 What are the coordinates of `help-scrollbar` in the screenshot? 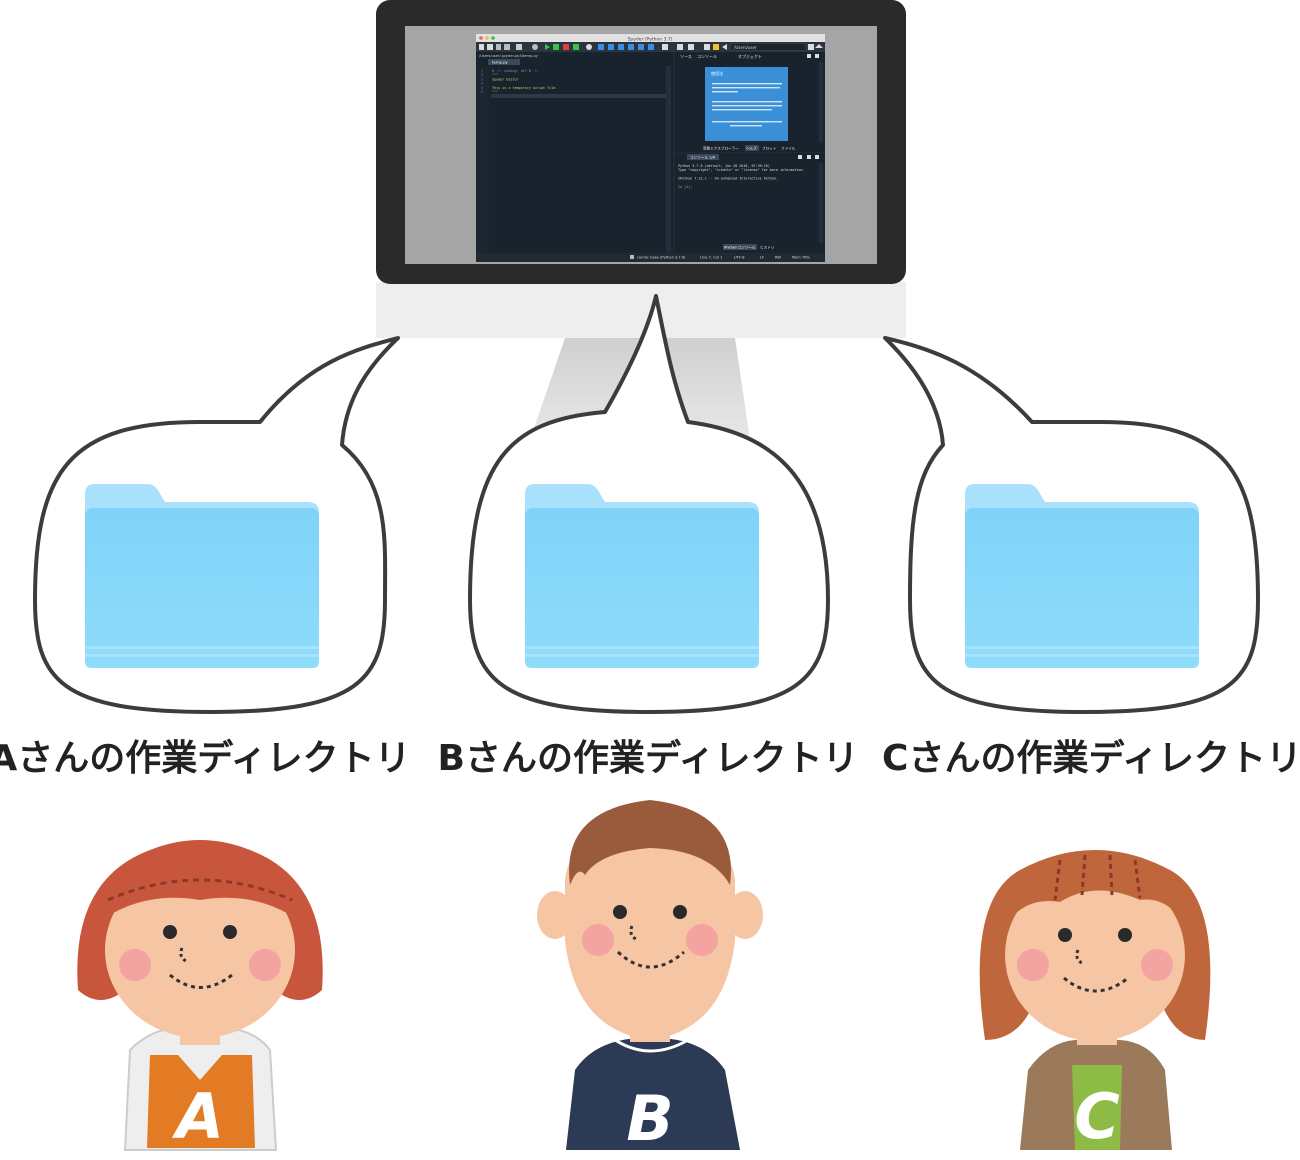 It's located at (821, 102).